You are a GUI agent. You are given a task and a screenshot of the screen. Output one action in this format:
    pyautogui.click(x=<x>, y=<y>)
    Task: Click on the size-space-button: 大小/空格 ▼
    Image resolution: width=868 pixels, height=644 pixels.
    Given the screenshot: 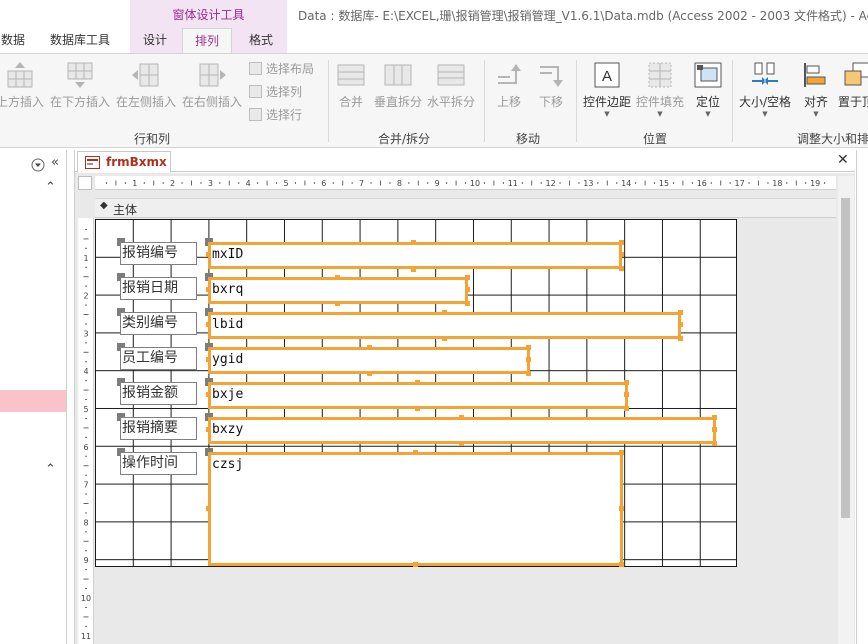 What is the action you would take?
    pyautogui.click(x=765, y=89)
    